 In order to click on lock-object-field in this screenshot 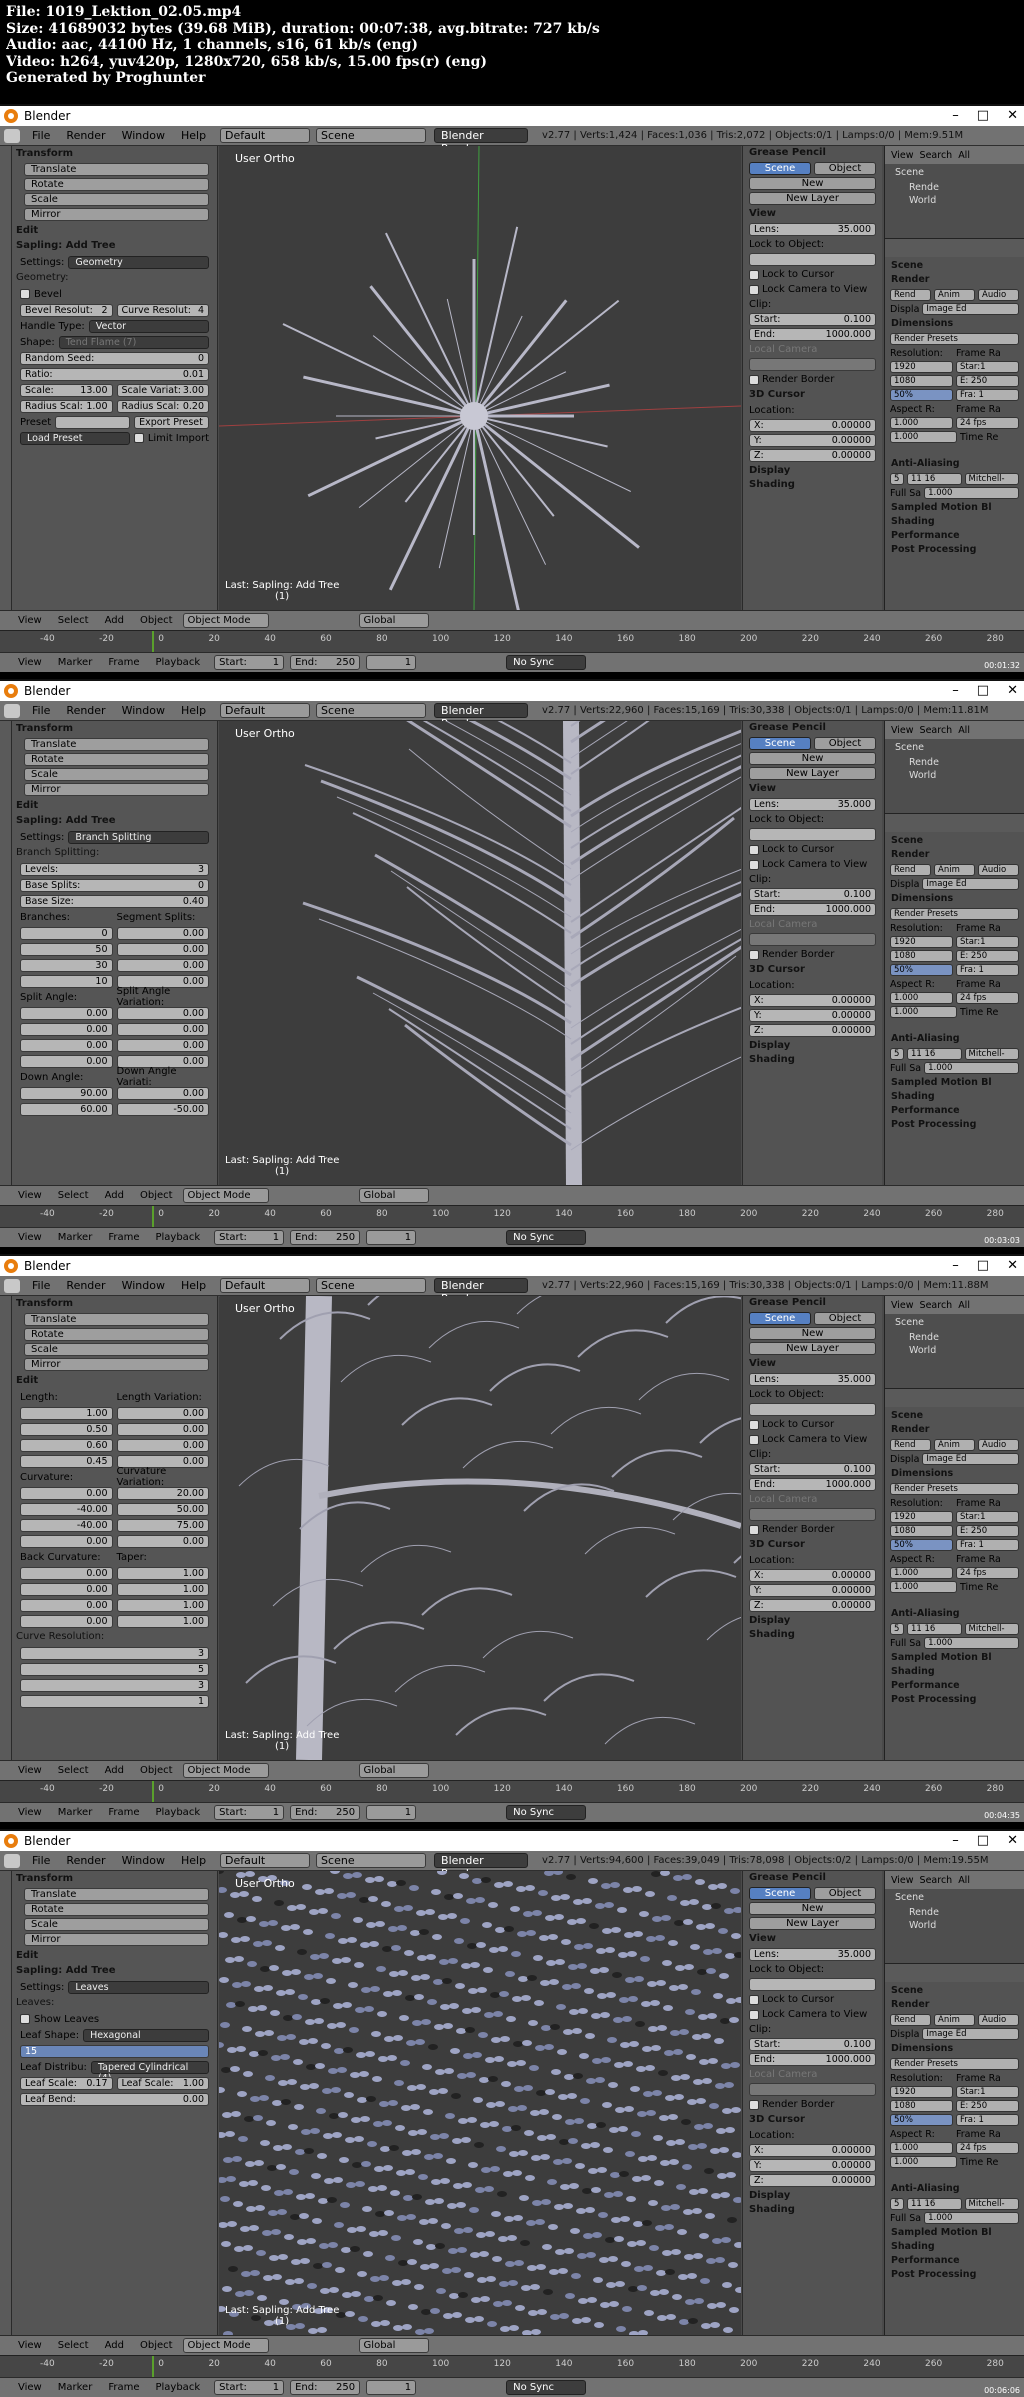, I will do `click(812, 834)`.